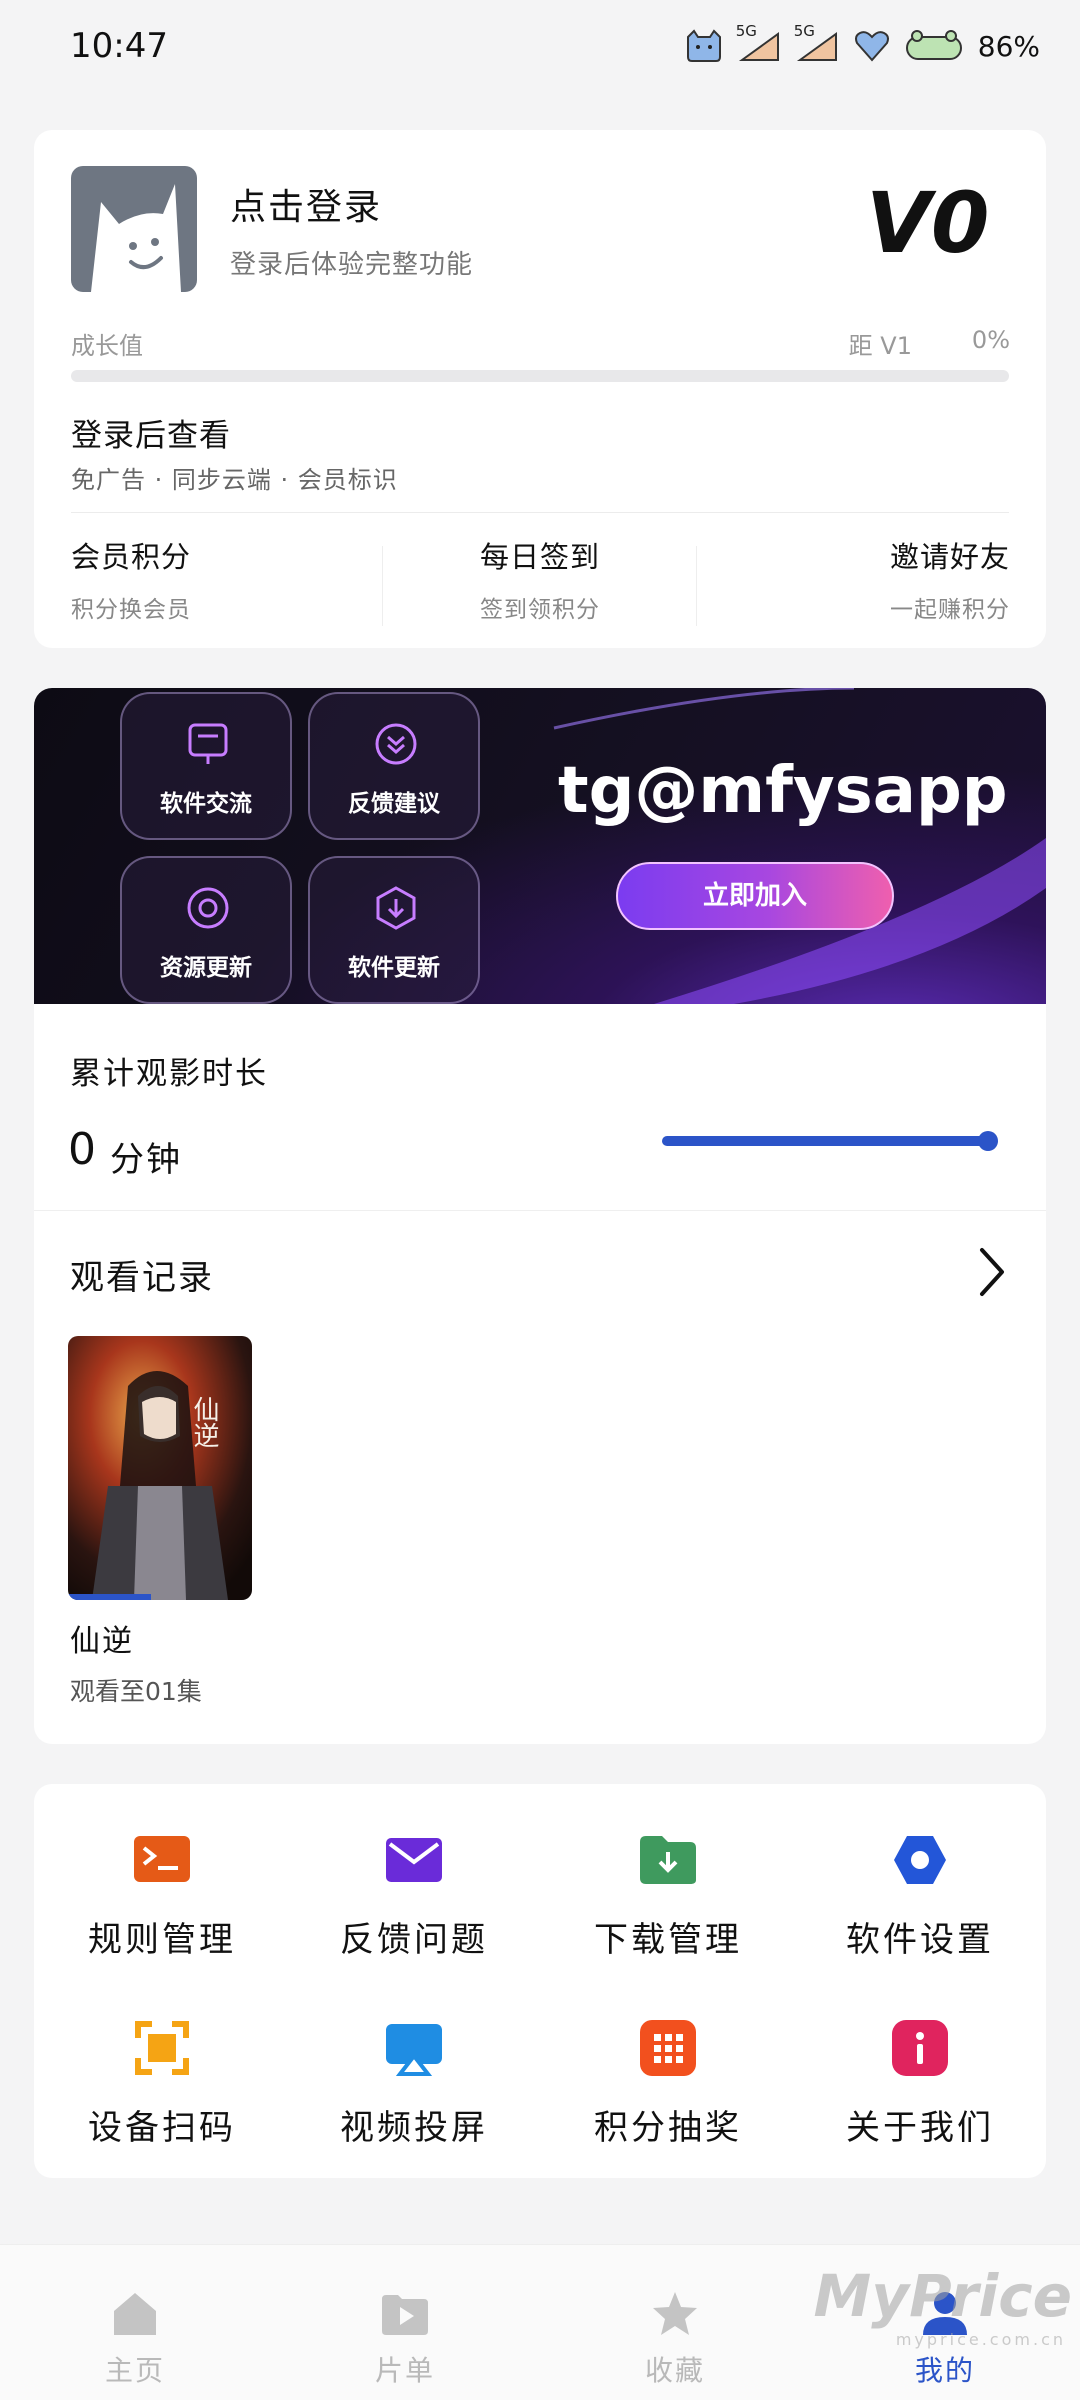 The image size is (1080, 2400). I want to click on points-lottery-label: 积分抽奖, so click(668, 2128).